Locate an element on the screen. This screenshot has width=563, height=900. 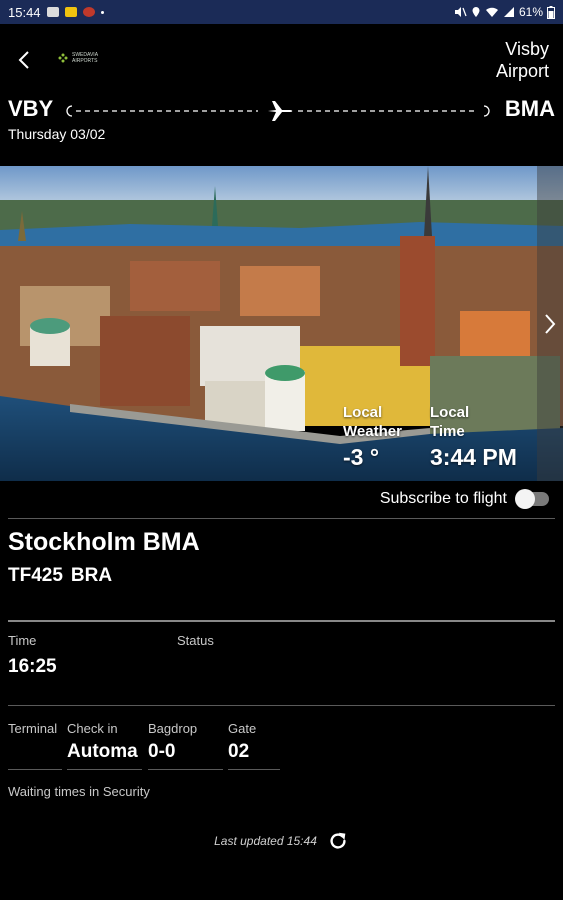
chevron-right-icon is located at coordinates (550, 323).